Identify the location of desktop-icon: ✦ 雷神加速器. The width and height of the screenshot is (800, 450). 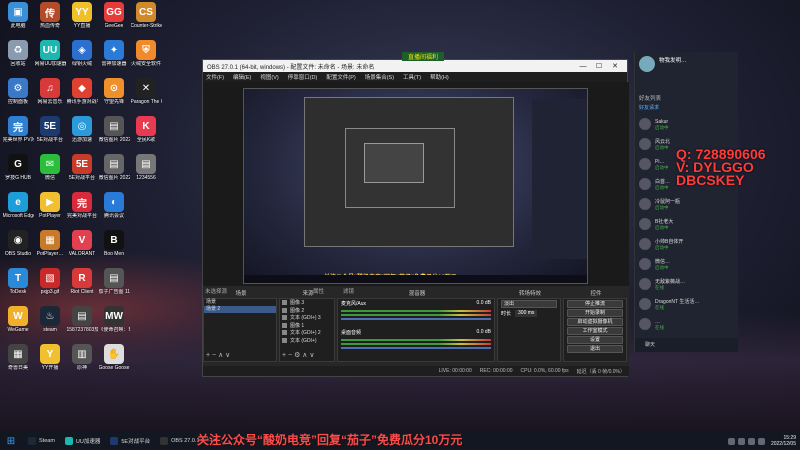
(114, 57).